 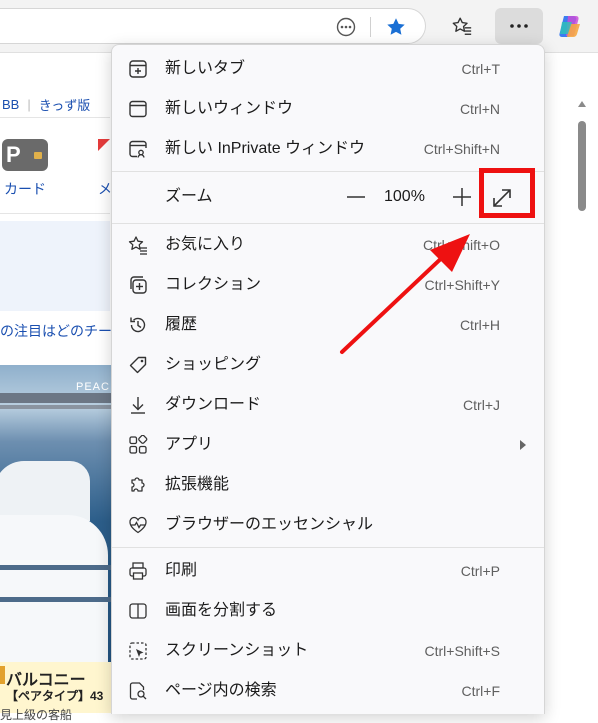 What do you see at coordinates (269, 524) in the screenshot?
I see `menu-label: ブラウザーのエッセンシャル` at bounding box center [269, 524].